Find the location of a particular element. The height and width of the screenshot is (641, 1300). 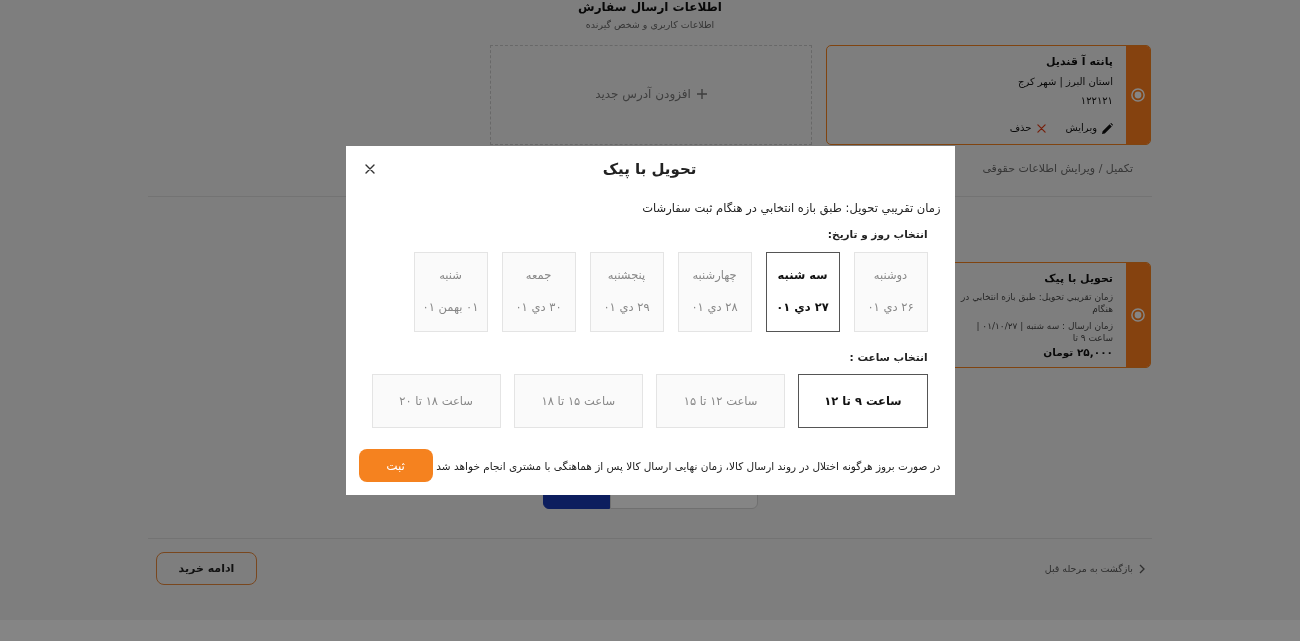

add-address-button: افزودن آدرس جدید is located at coordinates (651, 95).